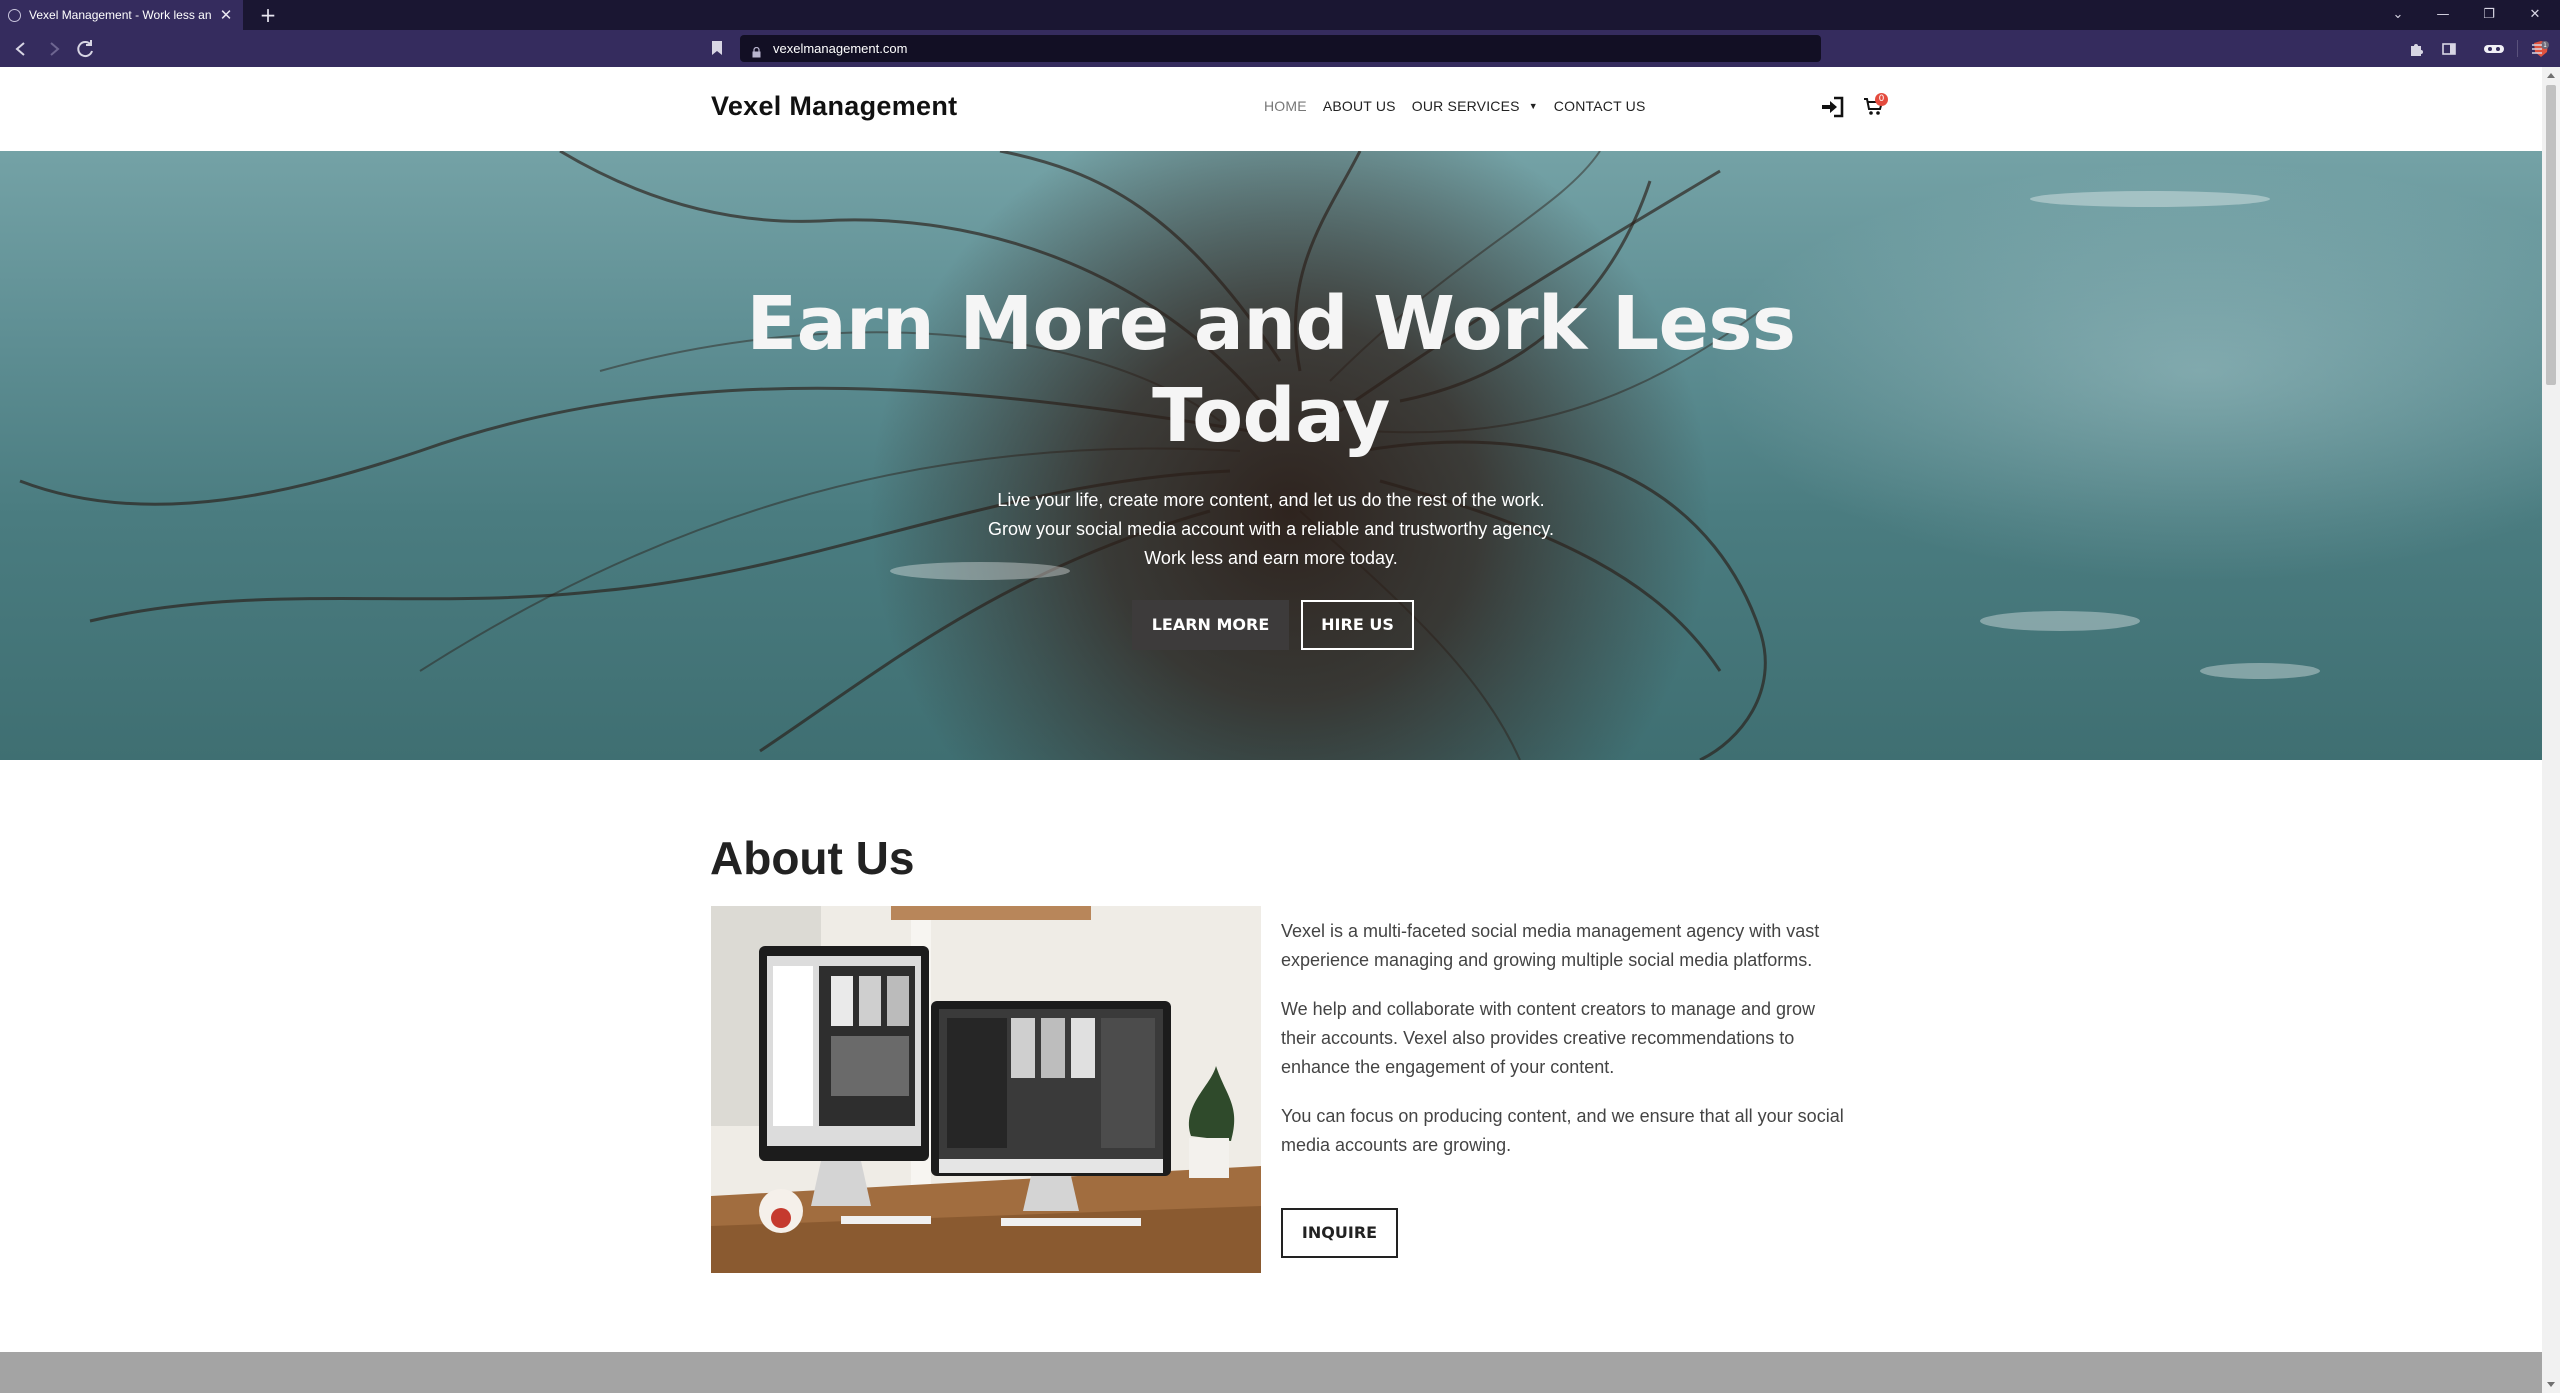 The height and width of the screenshot is (1393, 2560). I want to click on url-text: vexelmanagement.com, so click(840, 48).